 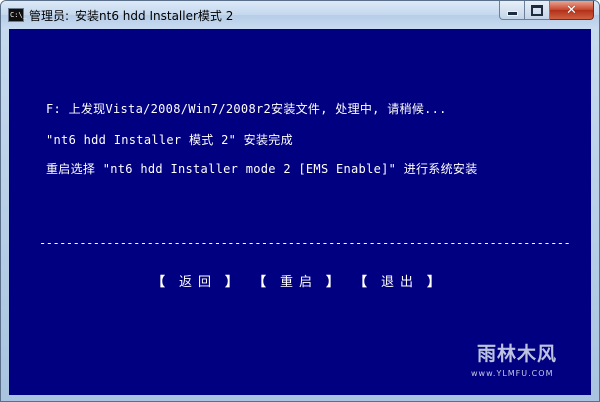 I want to click on minimize-button, so click(x=512, y=10).